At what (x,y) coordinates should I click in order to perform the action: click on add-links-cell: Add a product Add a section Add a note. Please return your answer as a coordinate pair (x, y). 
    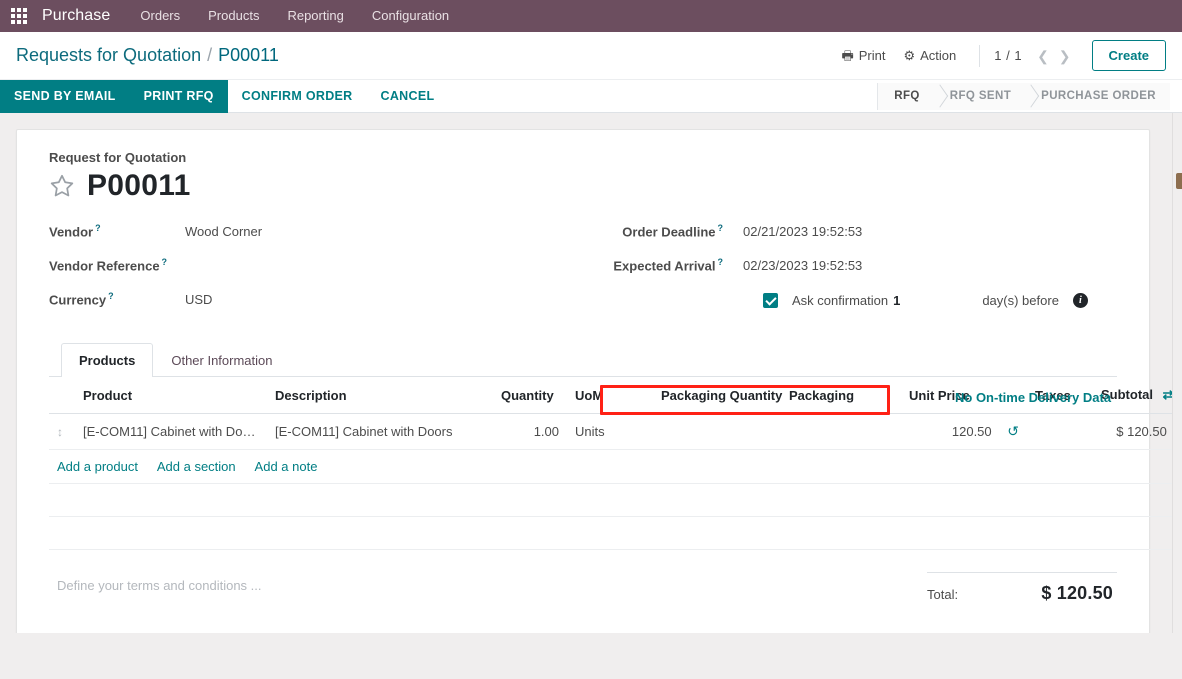
    Looking at the image, I should click on (615, 466).